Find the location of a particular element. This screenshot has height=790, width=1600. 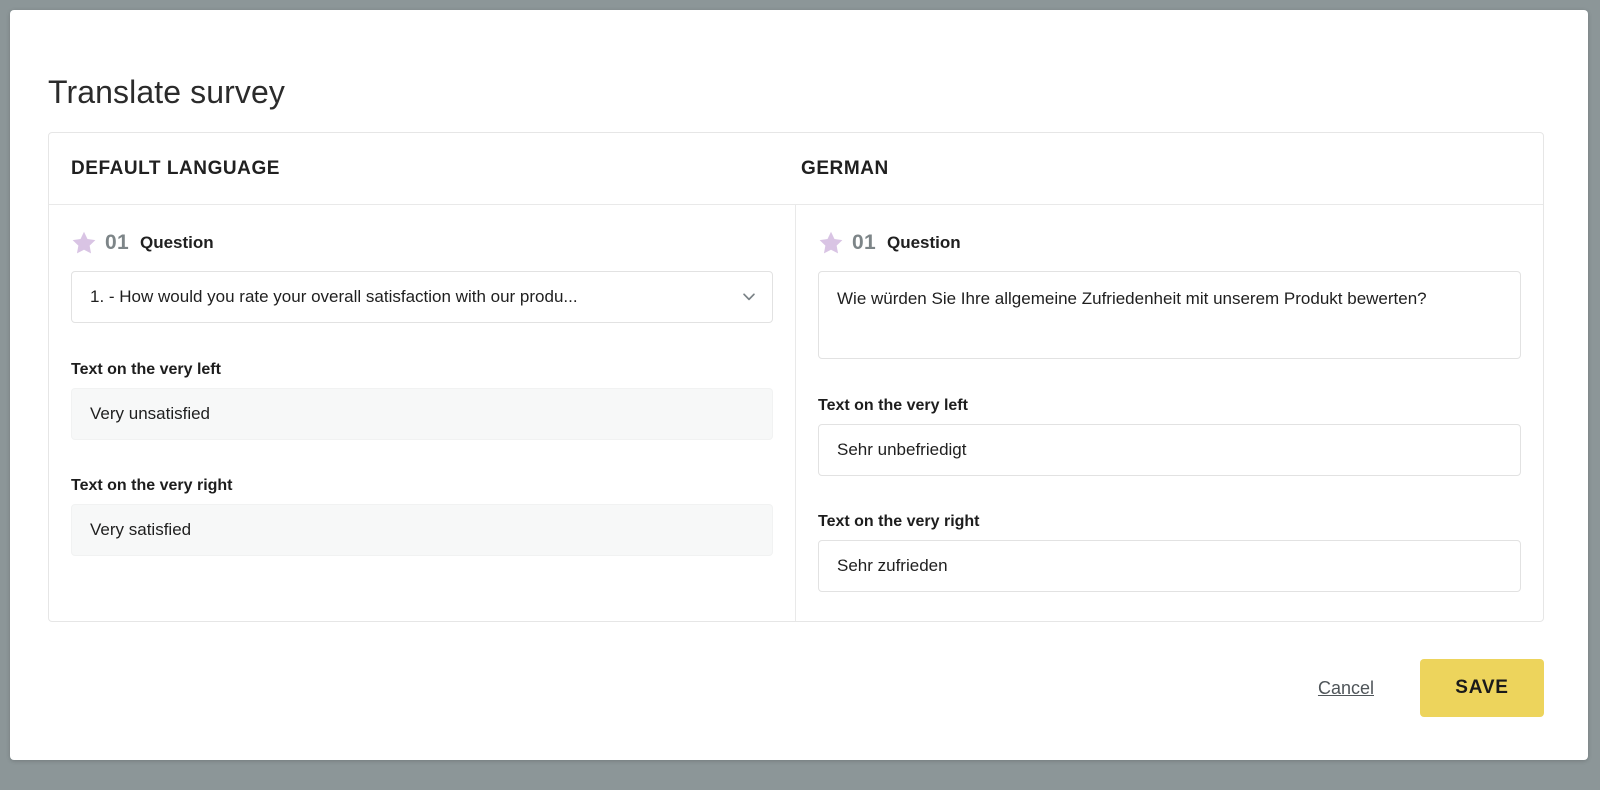

question-label-default: Question is located at coordinates (176, 242).